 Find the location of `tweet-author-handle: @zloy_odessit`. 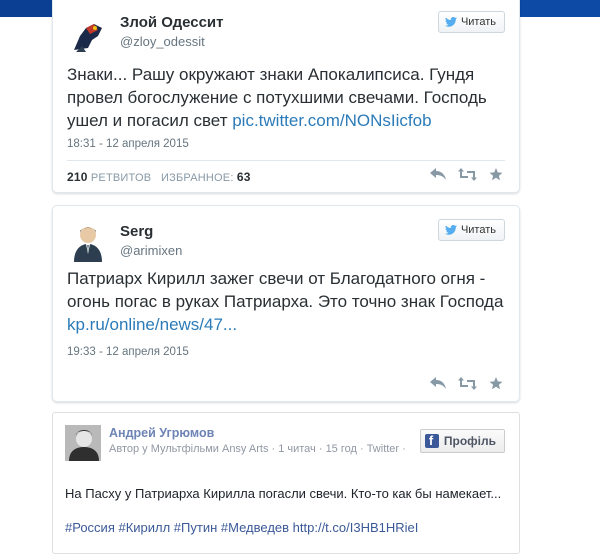

tweet-author-handle: @zloy_odessit is located at coordinates (162, 41).